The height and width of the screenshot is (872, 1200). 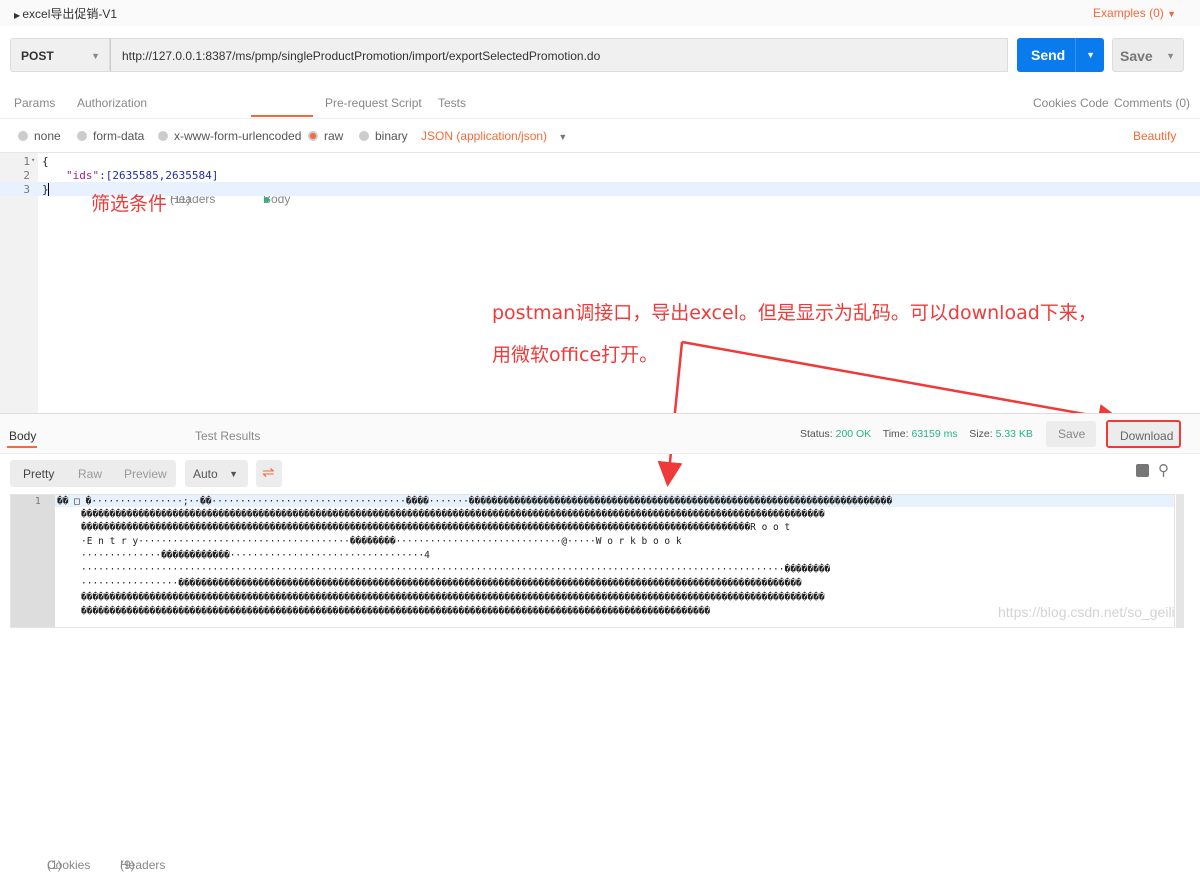 What do you see at coordinates (1163, 470) in the screenshot?
I see `search-icon: ⚲` at bounding box center [1163, 470].